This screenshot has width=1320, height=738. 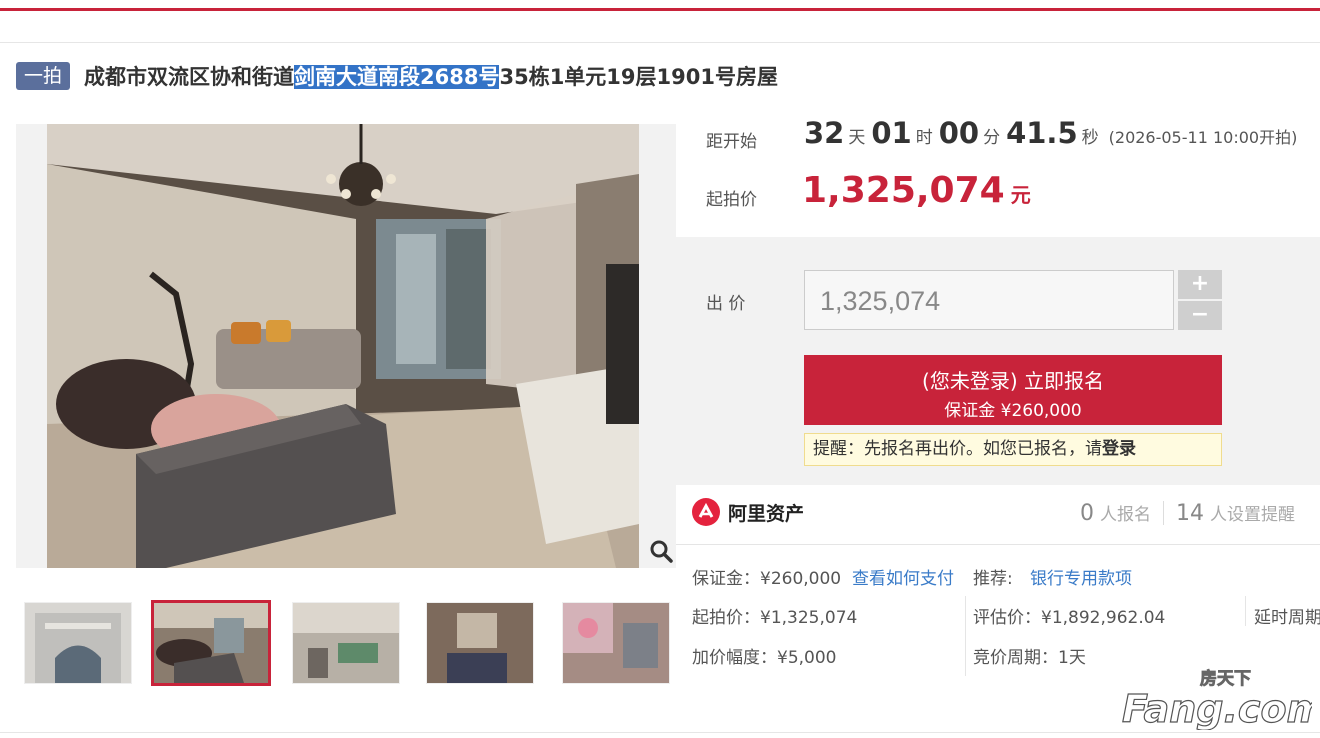 I want to click on reminder-text: 提醒：先报名再出价。如您已报名，请, so click(x=957, y=449).